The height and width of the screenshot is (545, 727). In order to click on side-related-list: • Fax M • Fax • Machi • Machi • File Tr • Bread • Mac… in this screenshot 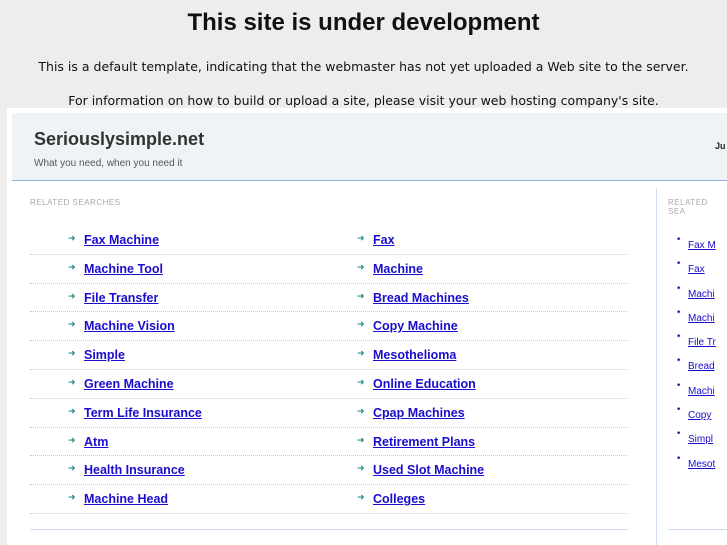, I will do `click(696, 354)`.